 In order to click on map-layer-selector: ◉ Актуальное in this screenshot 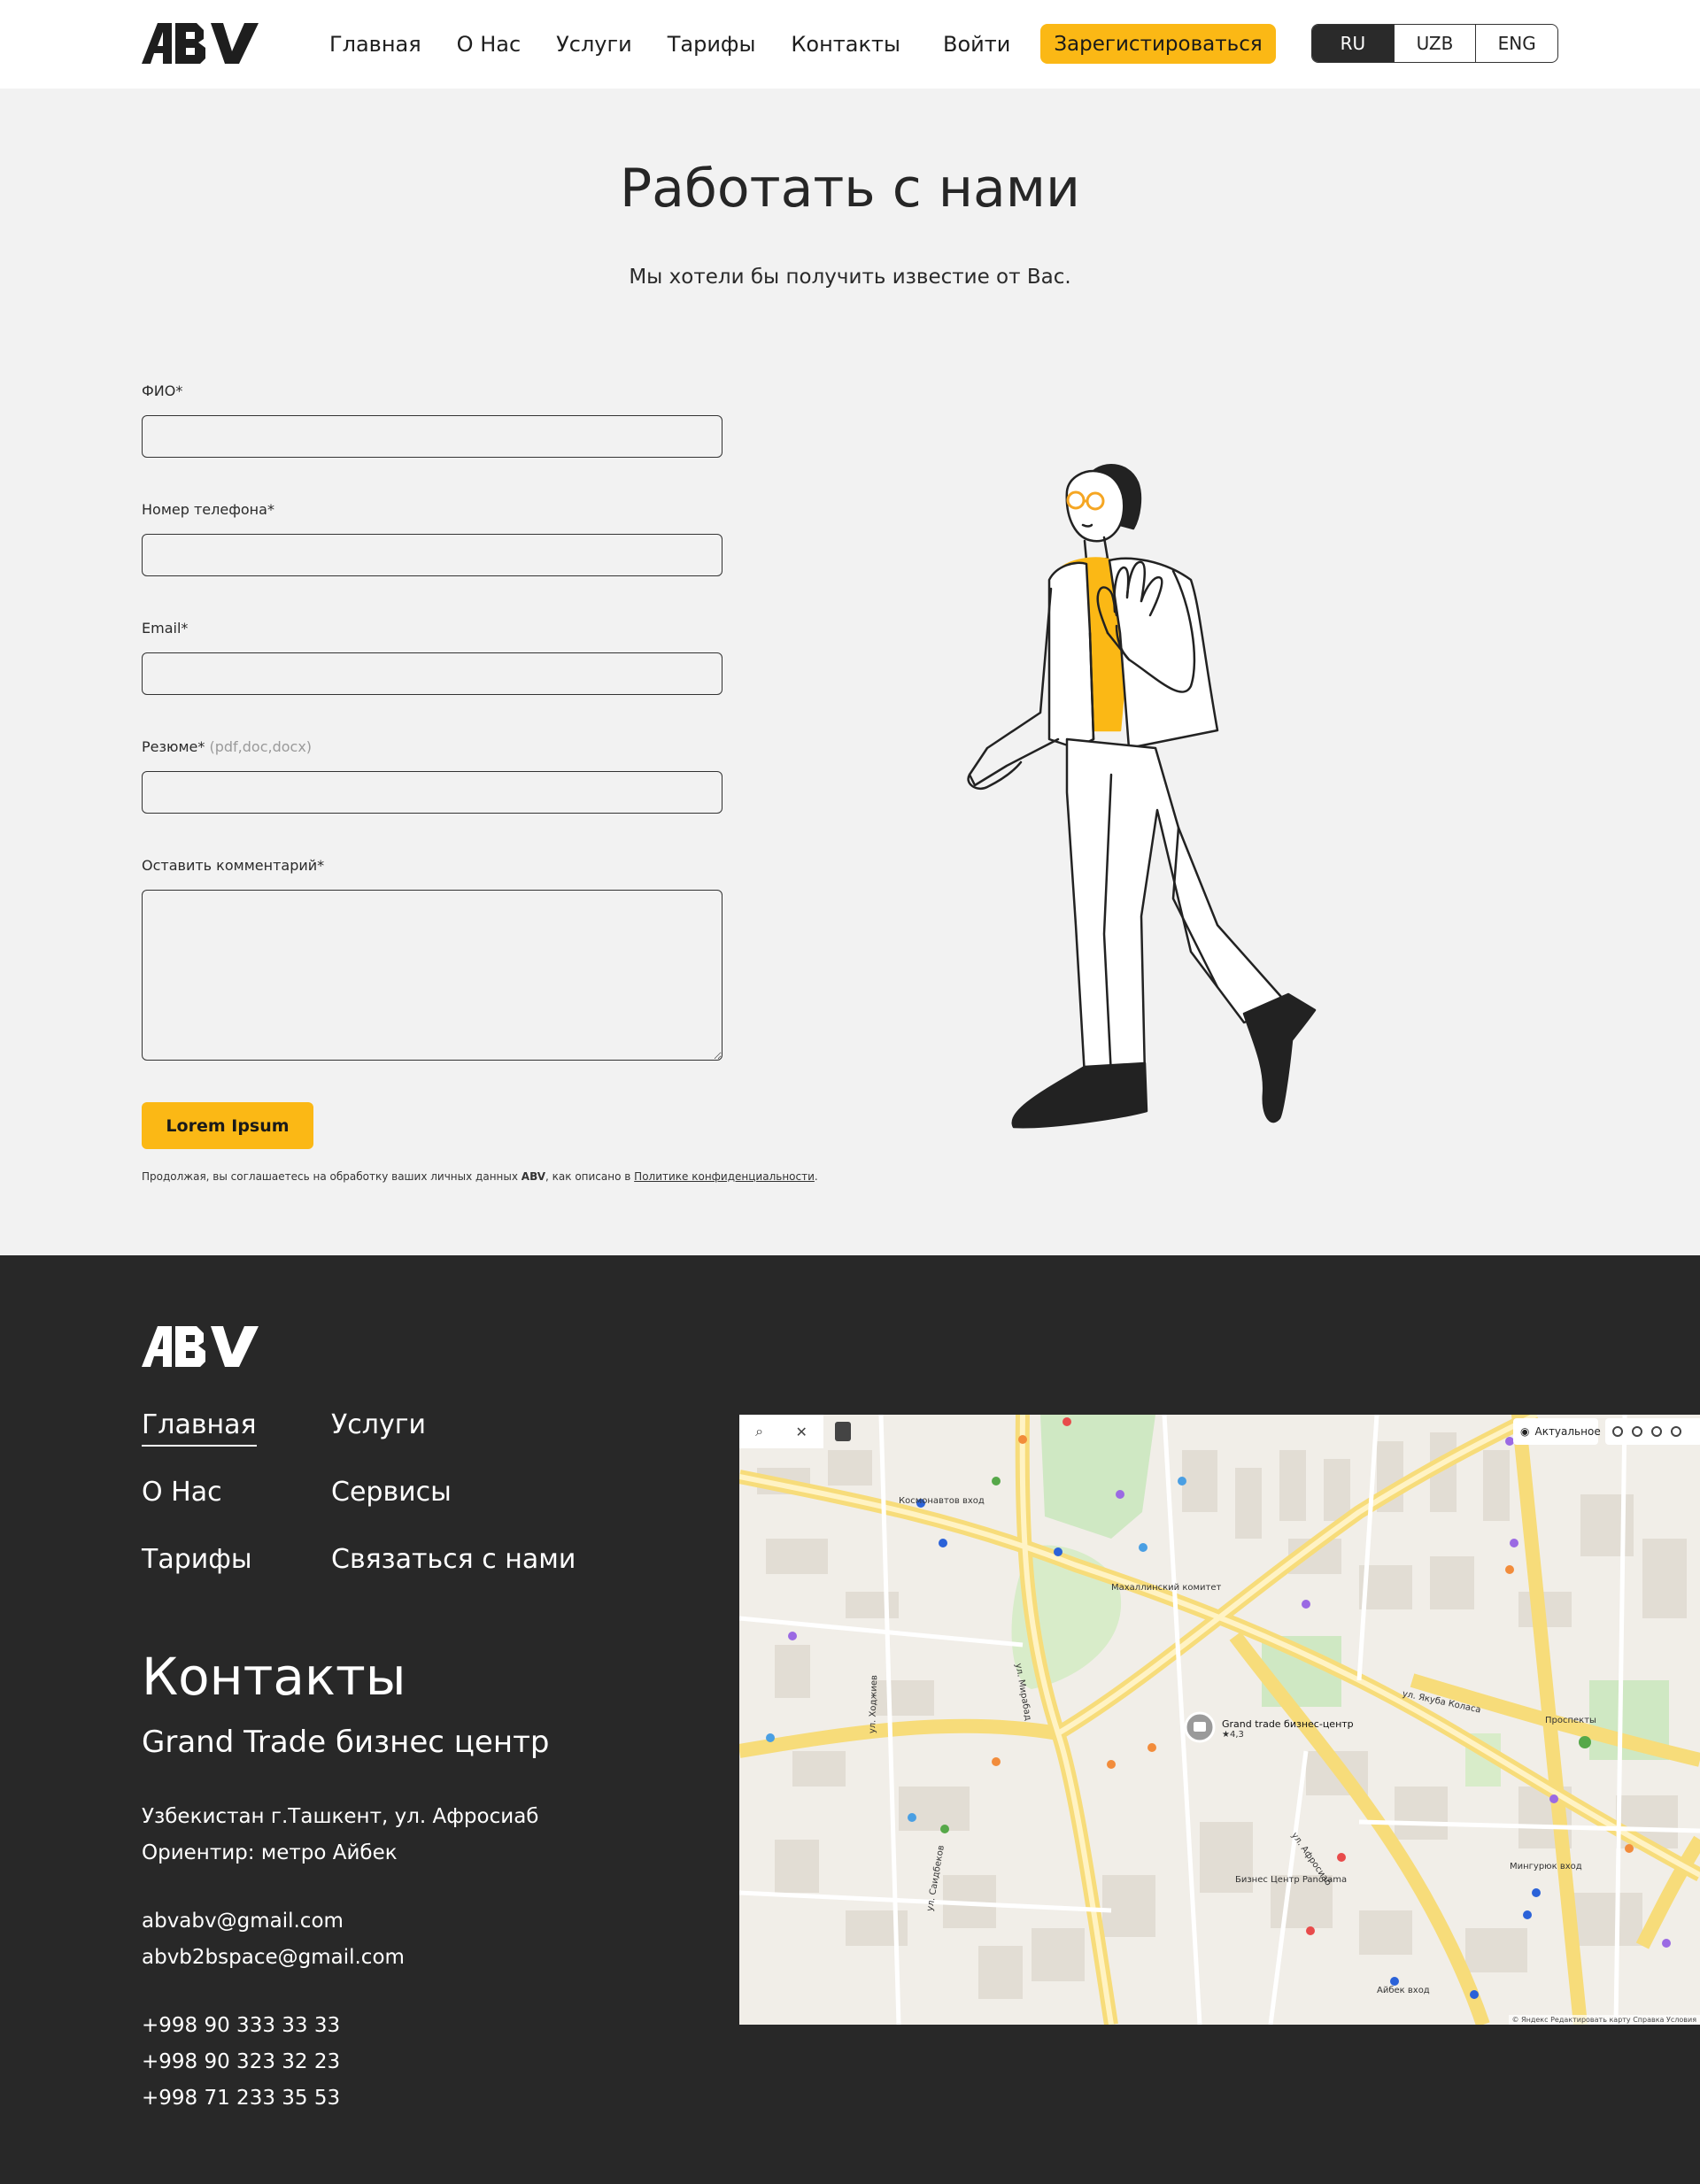, I will do `click(1557, 1431)`.